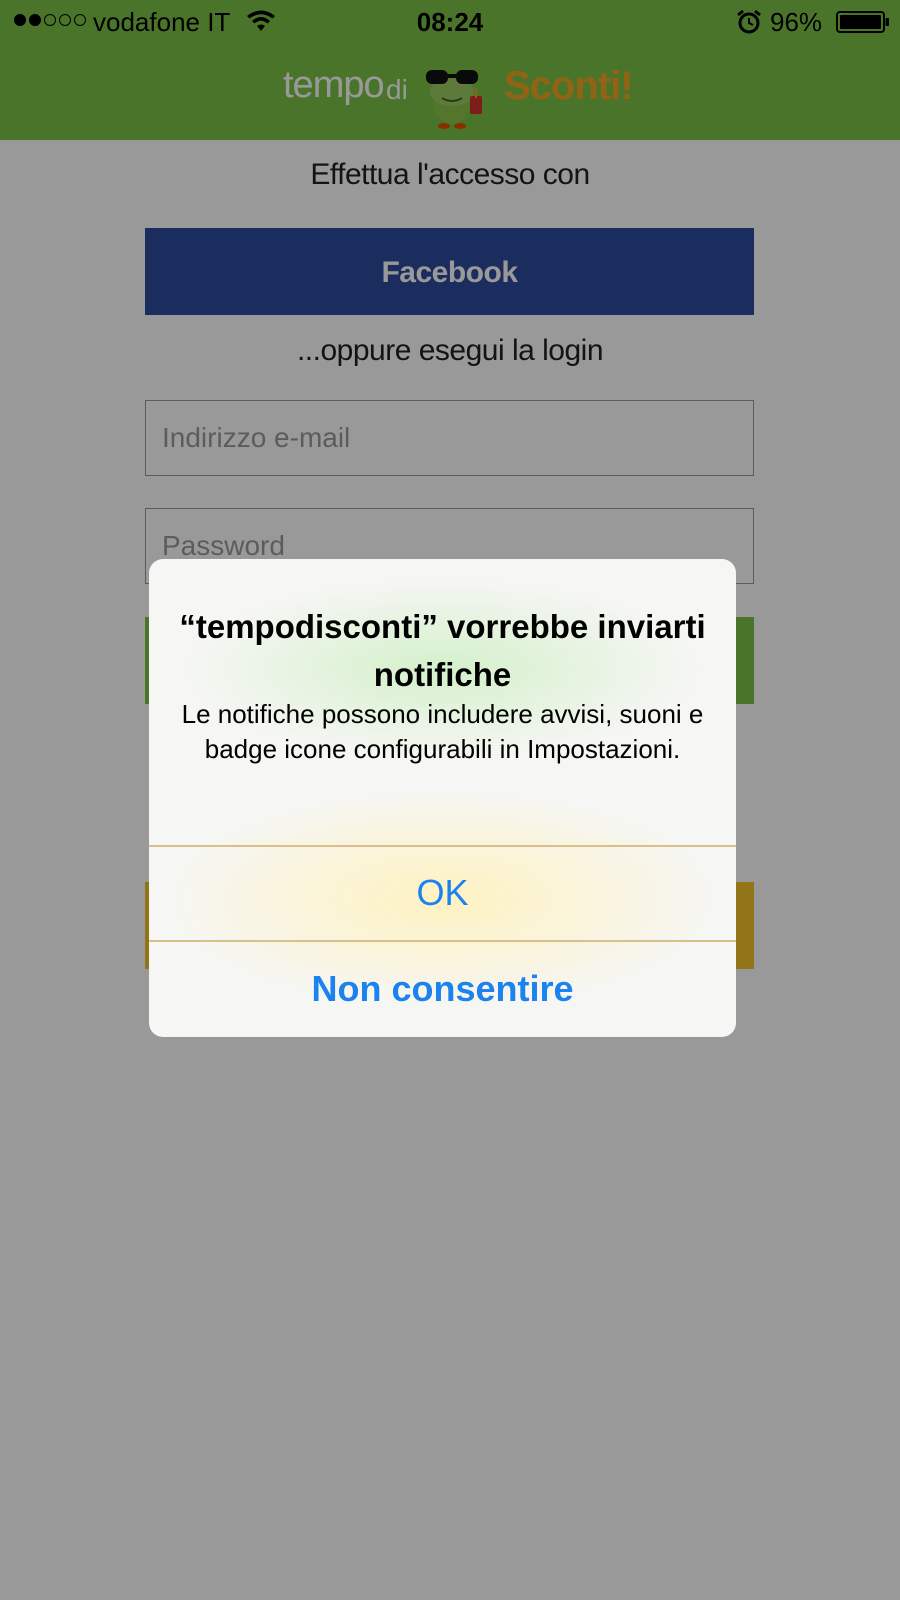 This screenshot has width=900, height=1600. Describe the element at coordinates (442, 893) in the screenshot. I see `alert-ok-button: OK` at that location.